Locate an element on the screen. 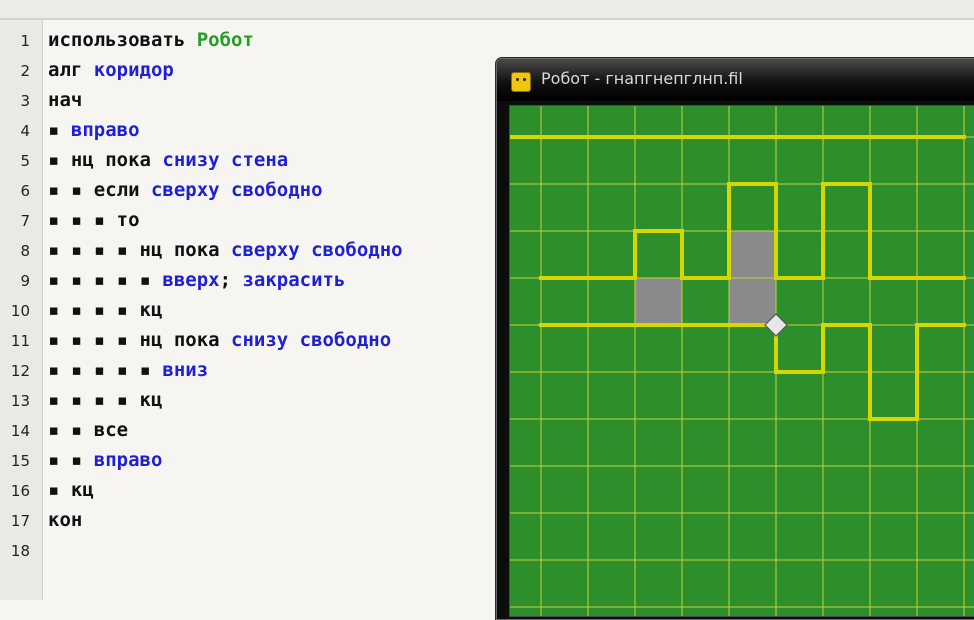 This screenshot has height=620, width=974. code-token: все is located at coordinates (111, 430).